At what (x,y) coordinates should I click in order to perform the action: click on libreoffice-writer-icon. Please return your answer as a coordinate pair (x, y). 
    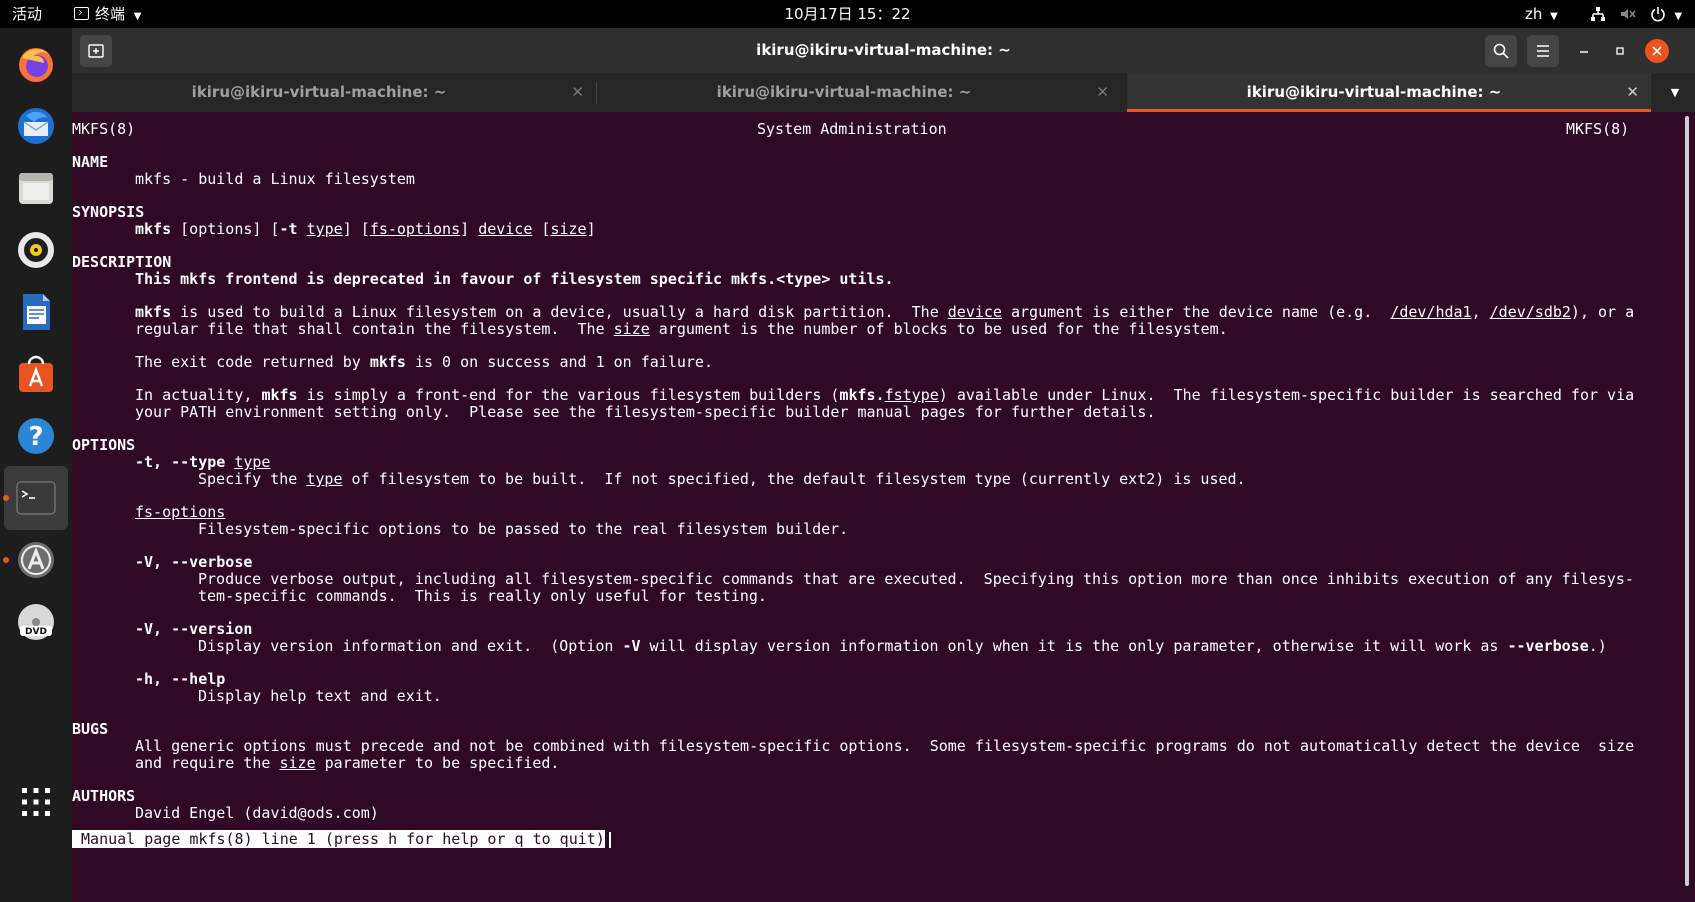
    Looking at the image, I should click on (36, 312).